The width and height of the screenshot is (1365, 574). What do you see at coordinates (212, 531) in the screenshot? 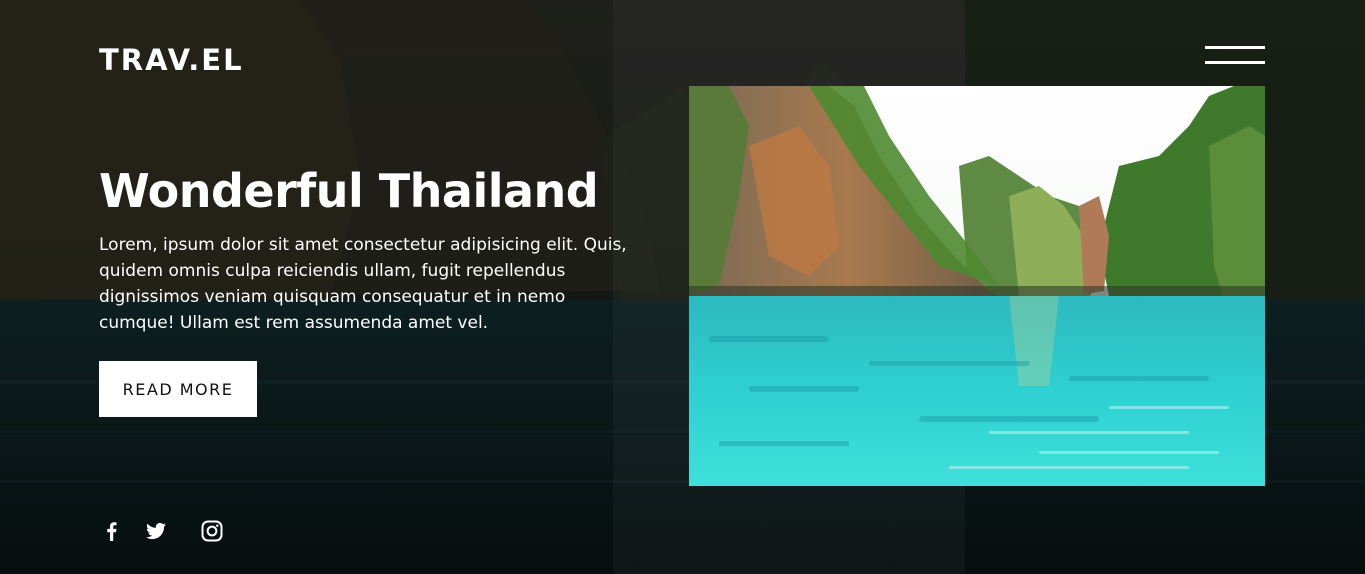
I see `instagram-icon` at bounding box center [212, 531].